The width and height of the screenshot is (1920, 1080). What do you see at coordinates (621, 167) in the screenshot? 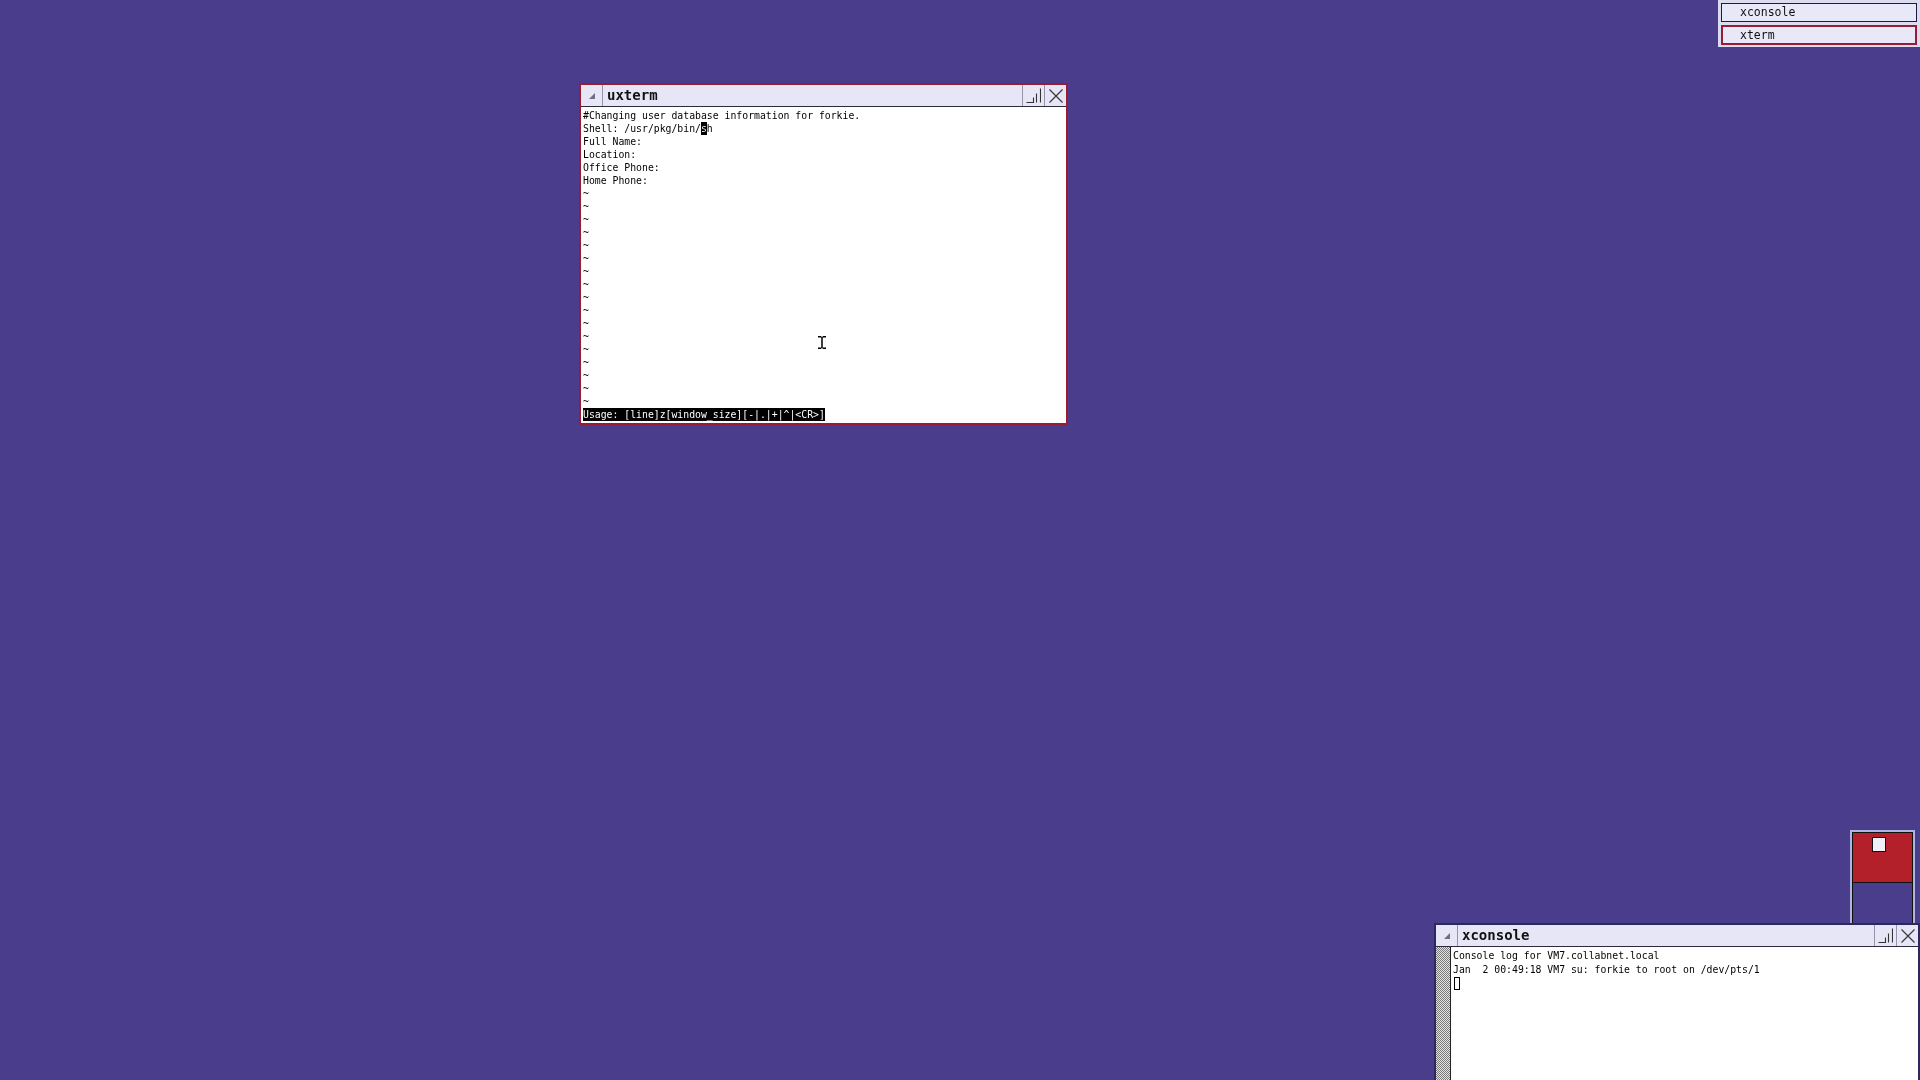
I see `terminal-line: Office Phone:` at bounding box center [621, 167].